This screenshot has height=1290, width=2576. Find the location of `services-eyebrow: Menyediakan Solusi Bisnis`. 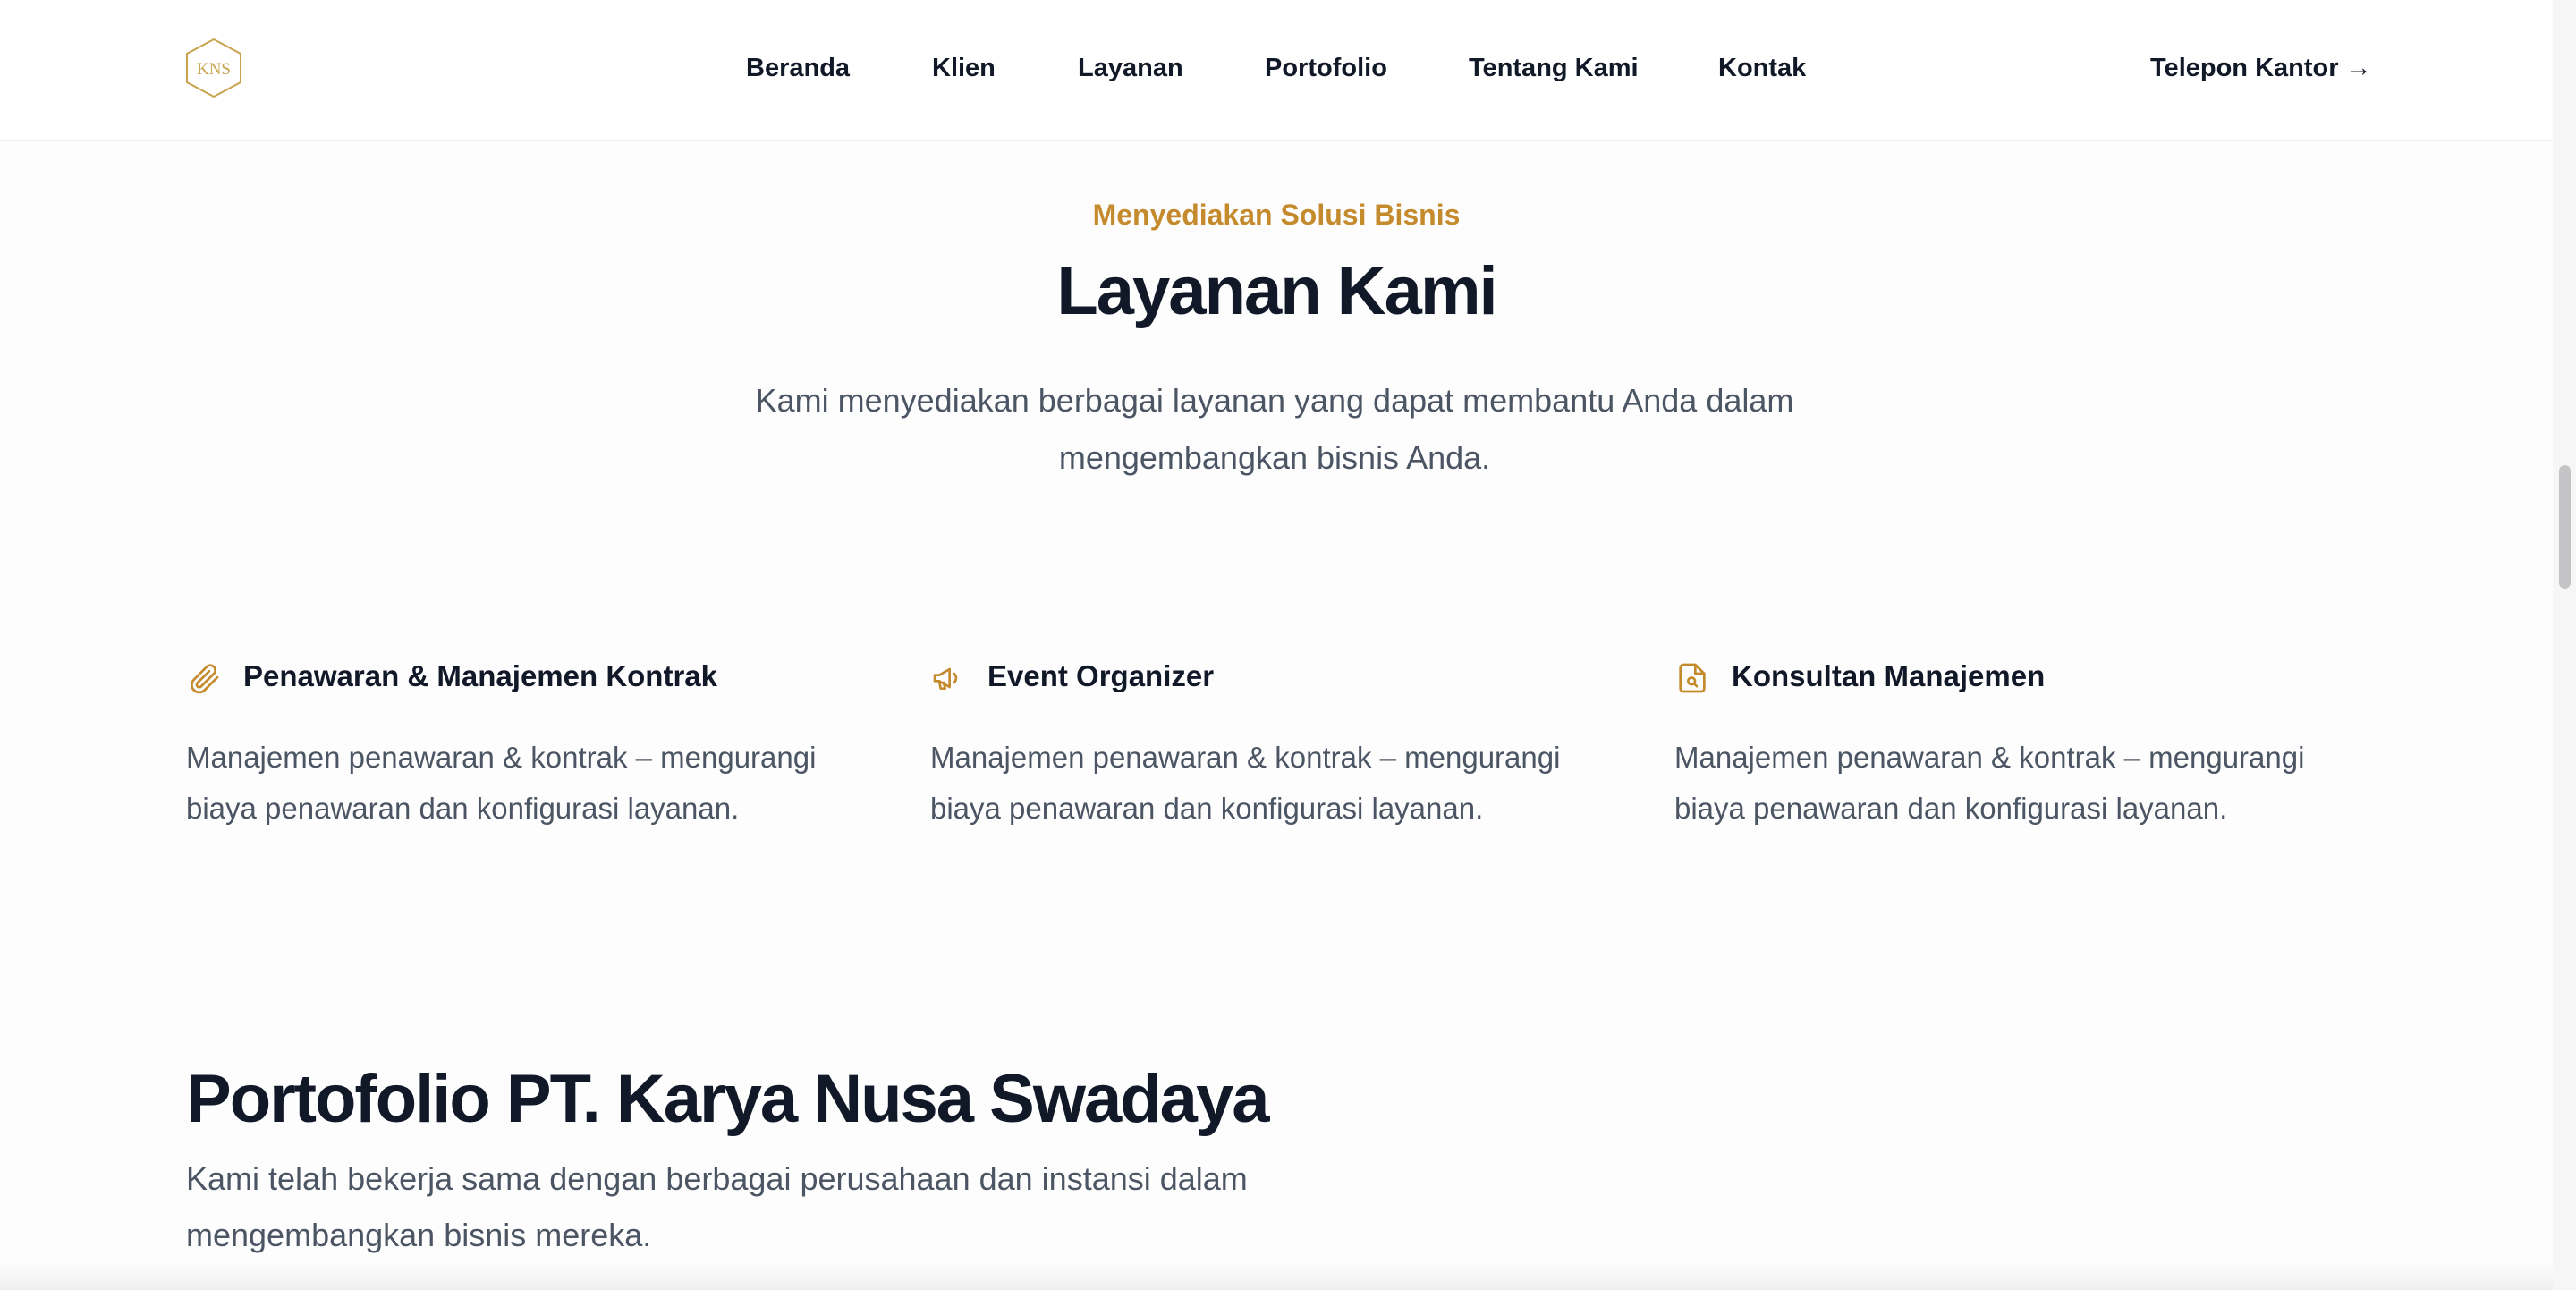

services-eyebrow: Menyediakan Solusi Bisnis is located at coordinates (1276, 215).